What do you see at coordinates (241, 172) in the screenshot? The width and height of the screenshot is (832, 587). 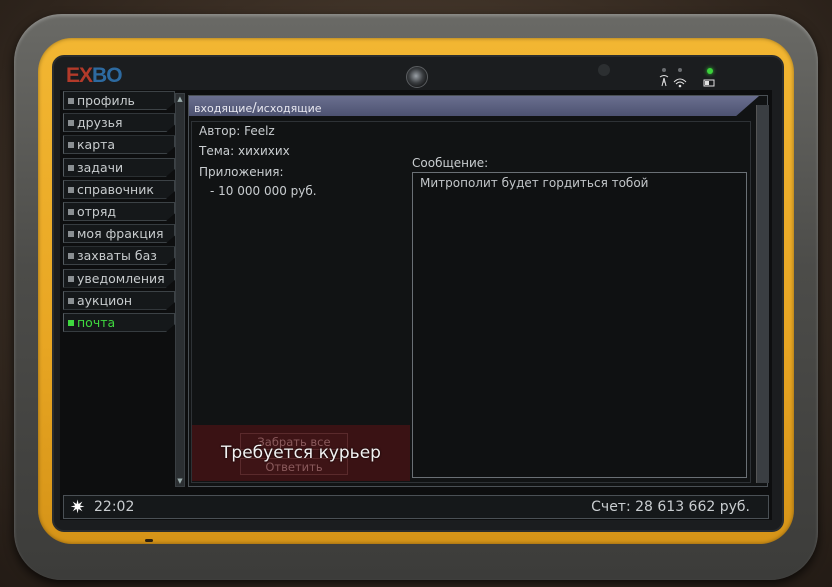 I see `attachments-label: Приложения:` at bounding box center [241, 172].